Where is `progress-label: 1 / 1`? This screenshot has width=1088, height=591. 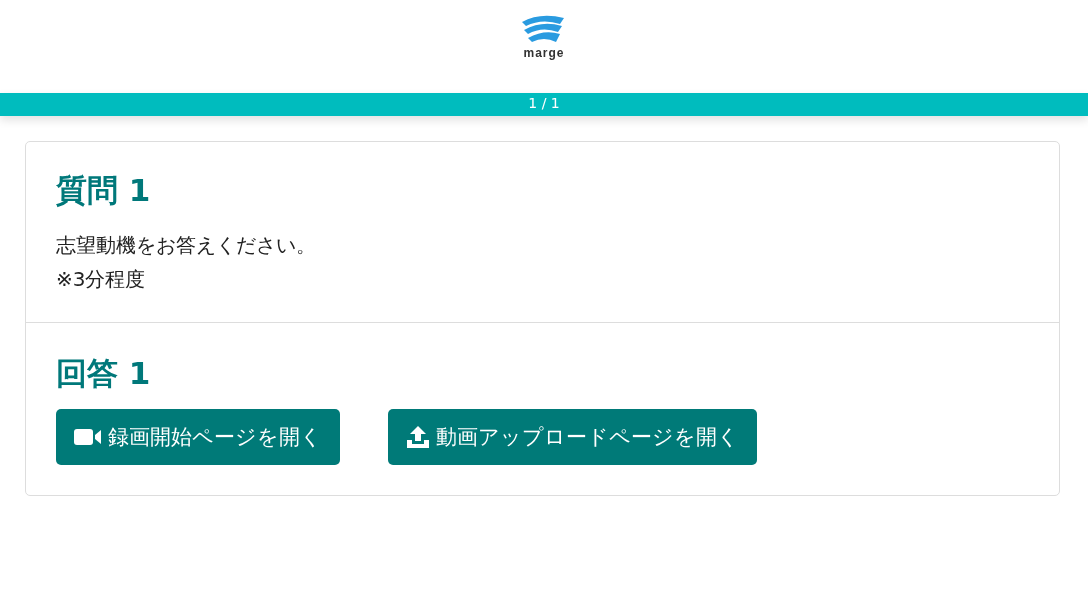
progress-label: 1 / 1 is located at coordinates (544, 103).